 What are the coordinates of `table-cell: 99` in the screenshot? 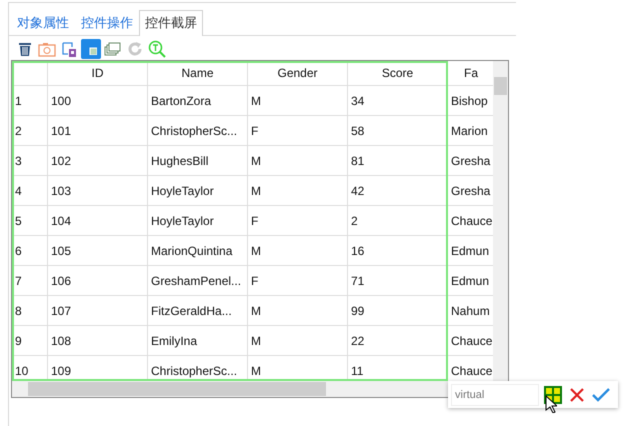 It's located at (398, 310).